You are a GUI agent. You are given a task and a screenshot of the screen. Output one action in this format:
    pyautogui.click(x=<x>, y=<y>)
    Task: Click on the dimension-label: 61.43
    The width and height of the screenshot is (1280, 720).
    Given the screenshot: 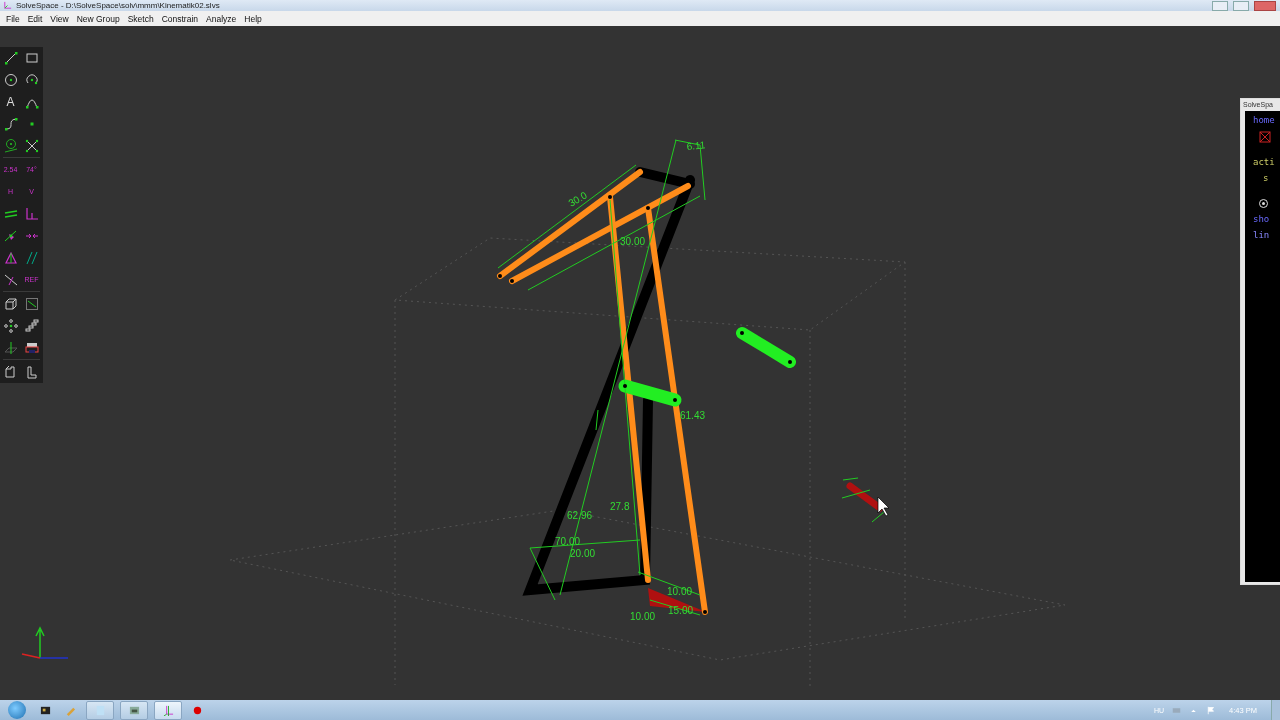 What is the action you would take?
    pyautogui.click(x=693, y=415)
    